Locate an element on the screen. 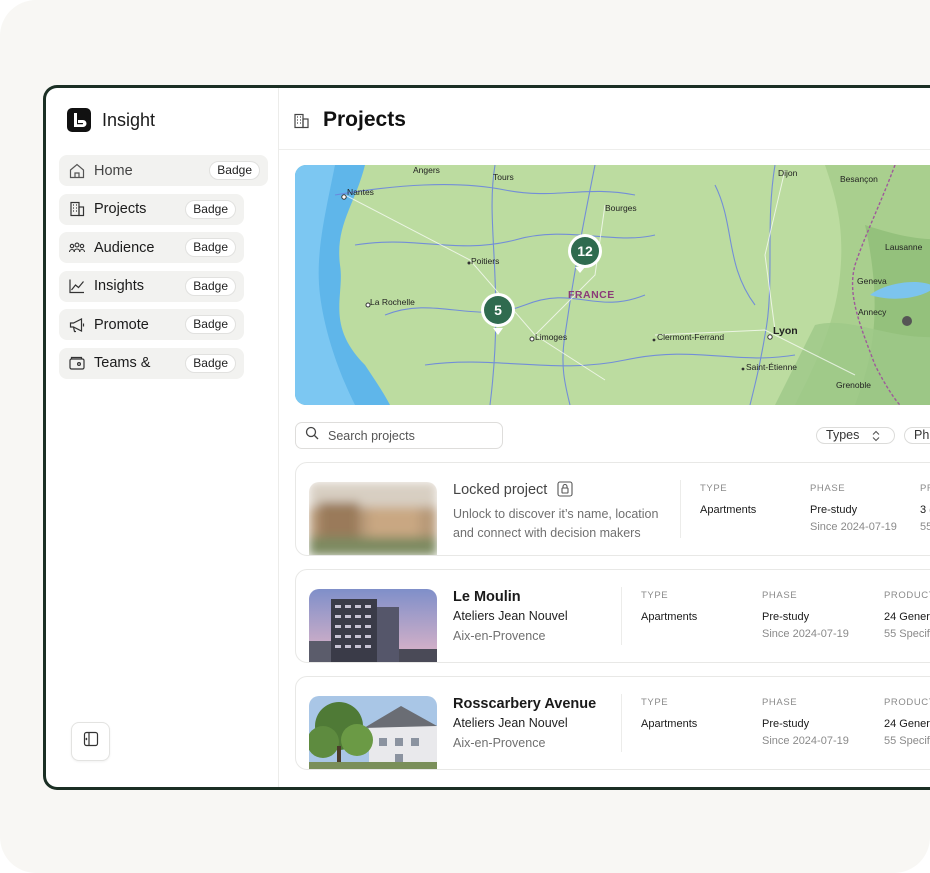 The width and height of the screenshot is (930, 873). phase-filter: Ph is located at coordinates (917, 435).